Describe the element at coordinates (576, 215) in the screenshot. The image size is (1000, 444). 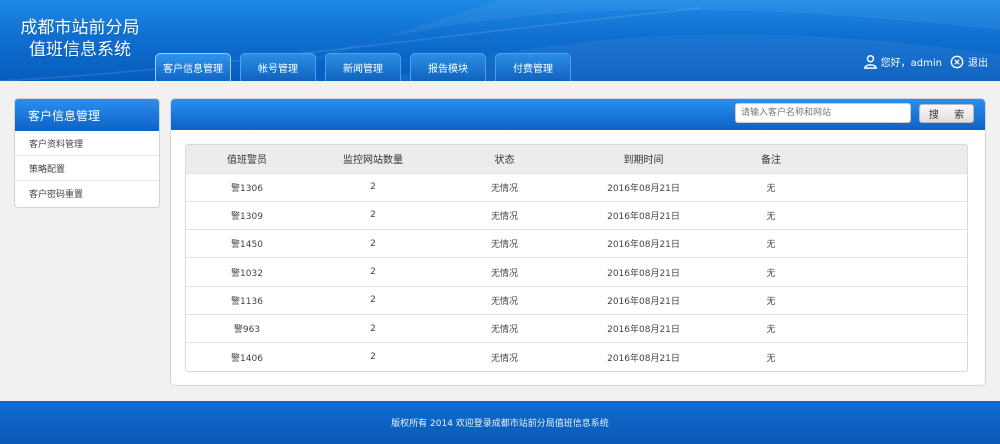
I see `table-row: 警1309 2 无情况 2016年08月21日 无` at that location.